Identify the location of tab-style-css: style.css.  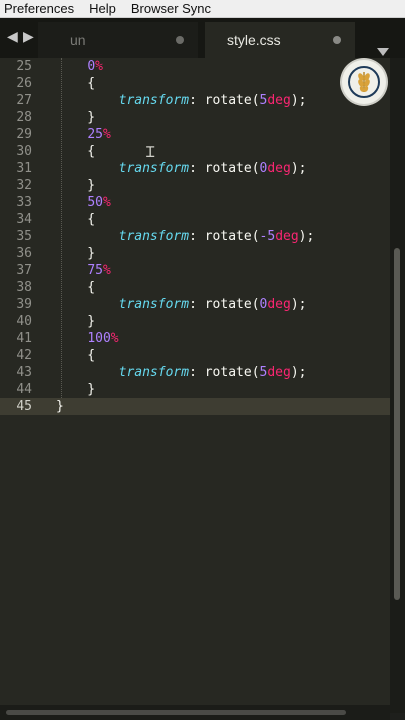
(280, 40).